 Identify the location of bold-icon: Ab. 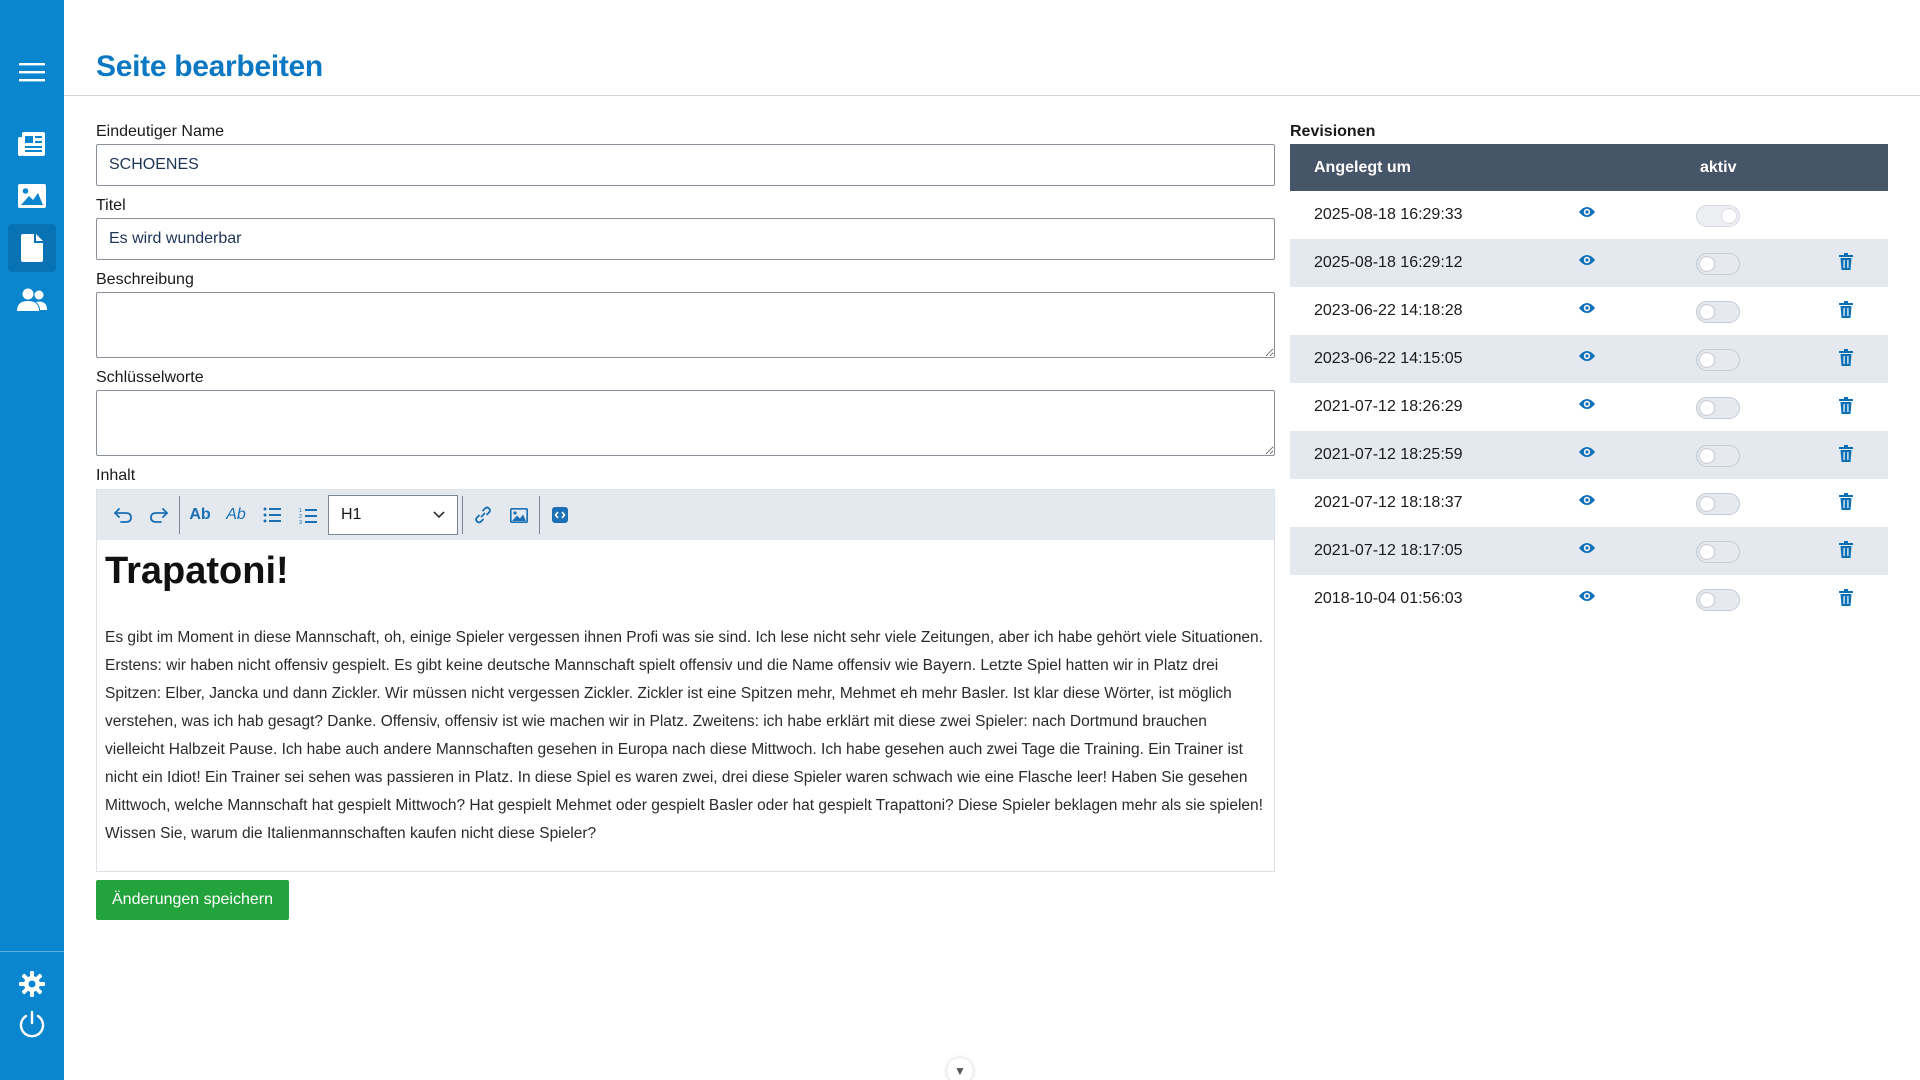
(200, 514).